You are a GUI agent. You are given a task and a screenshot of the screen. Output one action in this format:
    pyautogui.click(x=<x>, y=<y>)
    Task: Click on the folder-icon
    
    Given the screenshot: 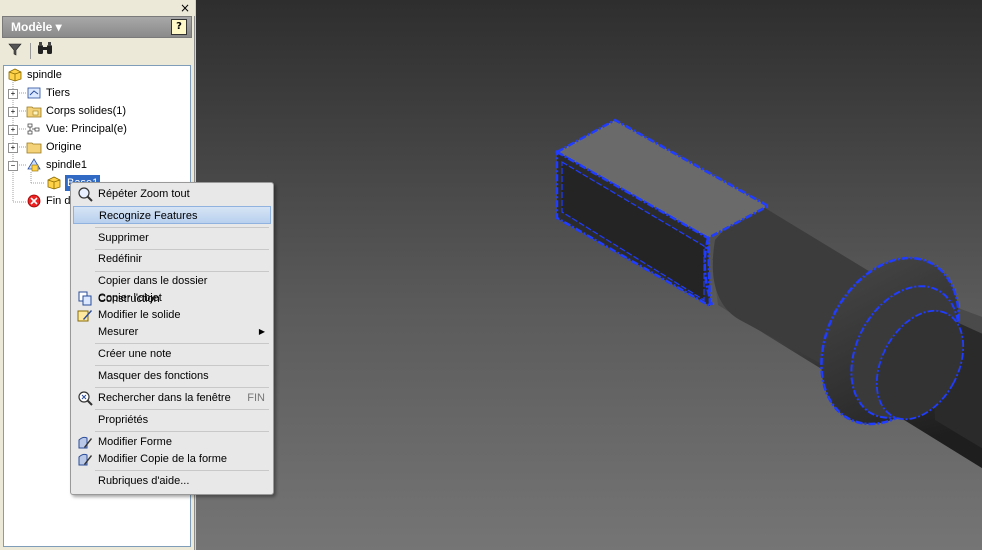 What is the action you would take?
    pyautogui.click(x=34, y=147)
    